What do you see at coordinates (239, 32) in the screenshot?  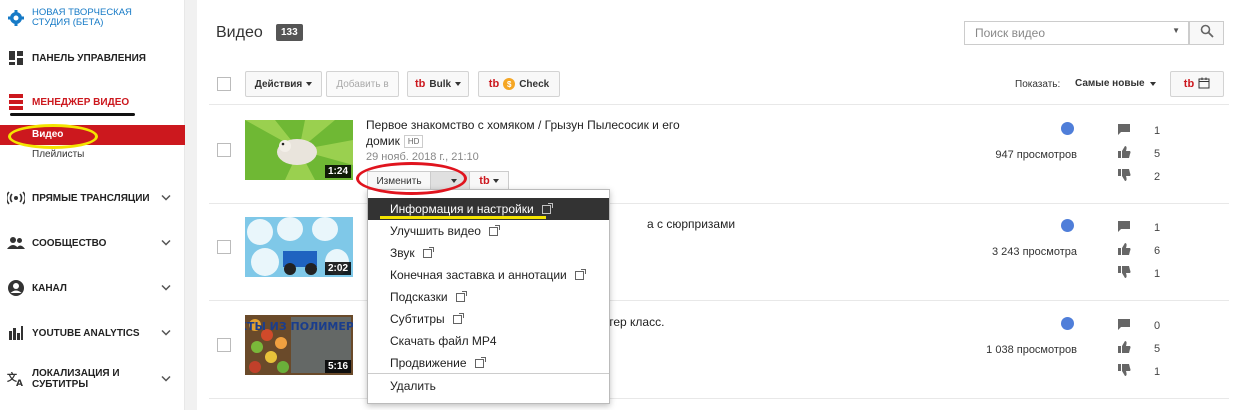 I see `page-title: Видео` at bounding box center [239, 32].